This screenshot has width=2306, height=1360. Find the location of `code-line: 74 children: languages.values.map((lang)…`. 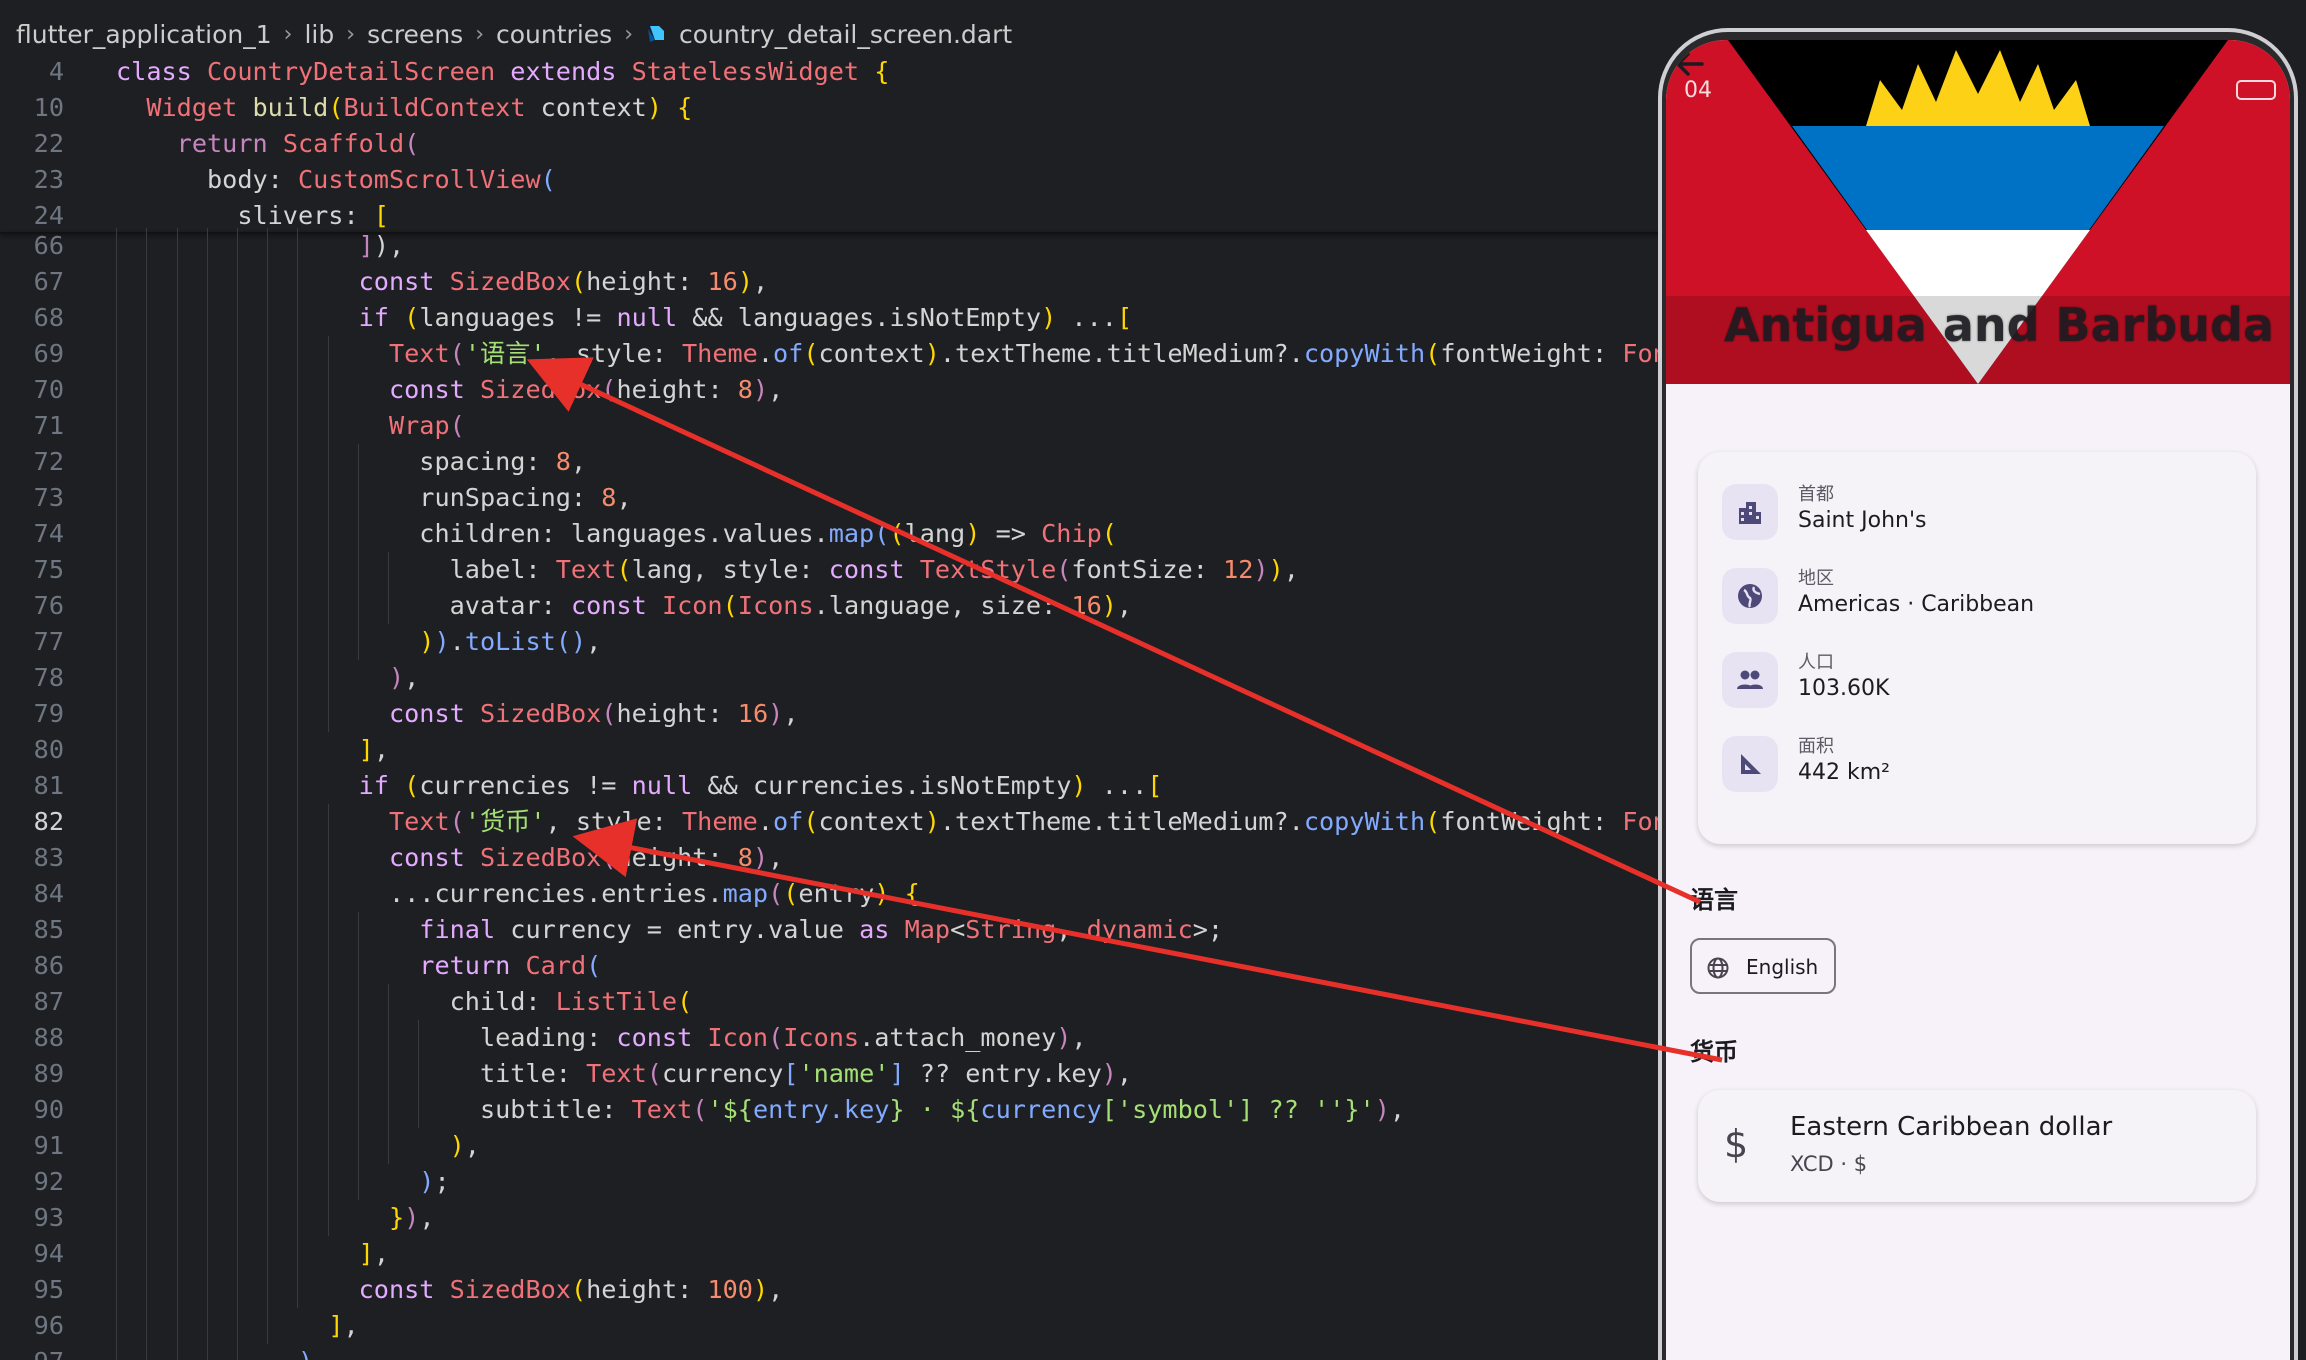

code-line: 74 children: languages.values.map((lang)… is located at coordinates (830, 534).